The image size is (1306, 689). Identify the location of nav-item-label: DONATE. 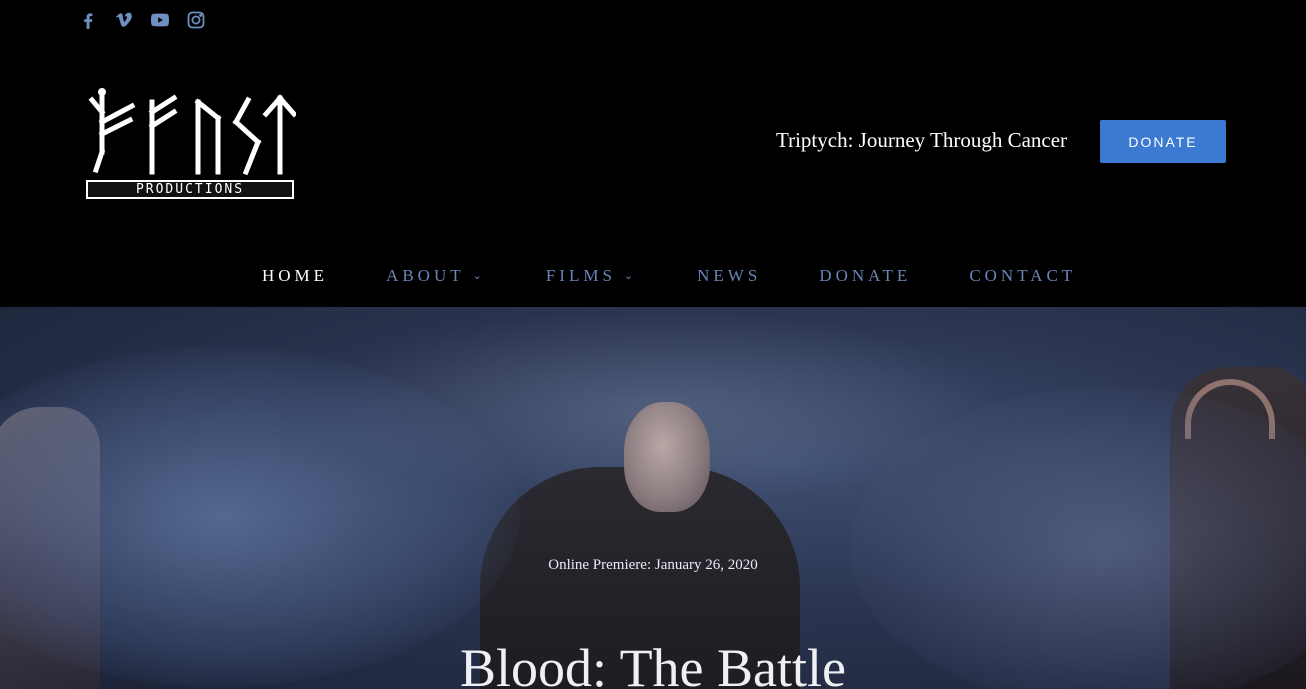
(865, 275).